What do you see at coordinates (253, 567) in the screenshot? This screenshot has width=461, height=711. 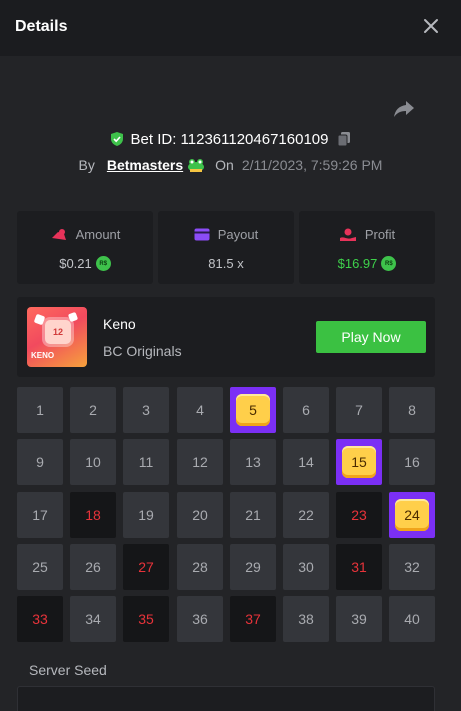 I see `keno-cell-29: 29` at bounding box center [253, 567].